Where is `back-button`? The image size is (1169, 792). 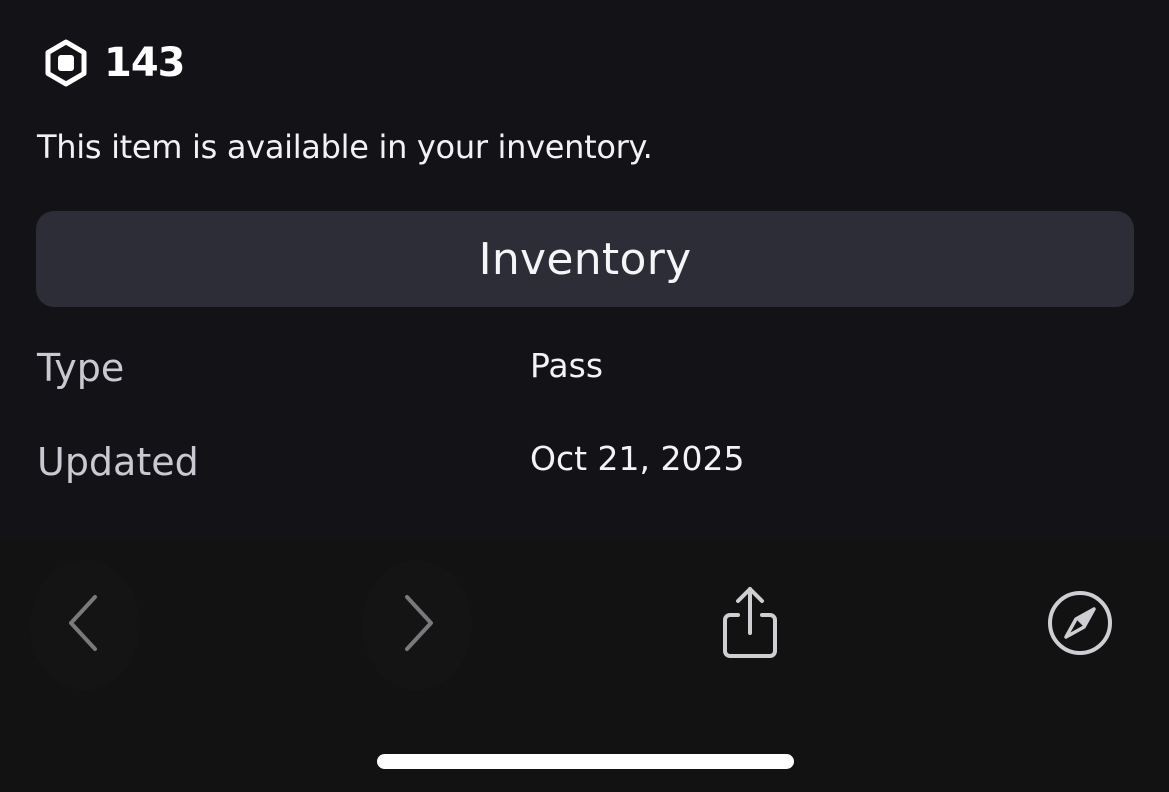
back-button is located at coordinates (85, 625).